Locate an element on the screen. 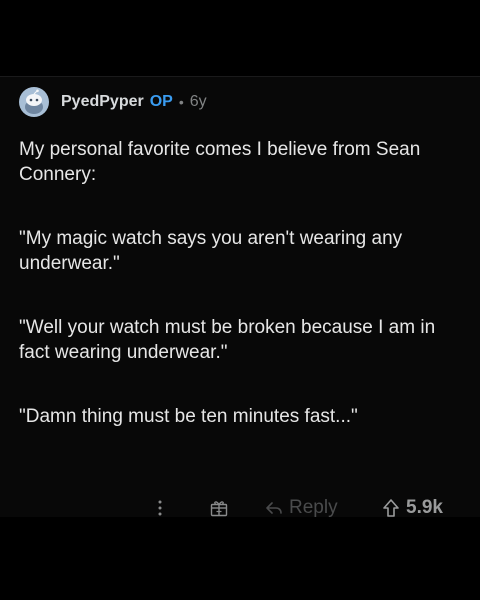 The height and width of the screenshot is (600, 480). more-vertical-icon is located at coordinates (160, 508).